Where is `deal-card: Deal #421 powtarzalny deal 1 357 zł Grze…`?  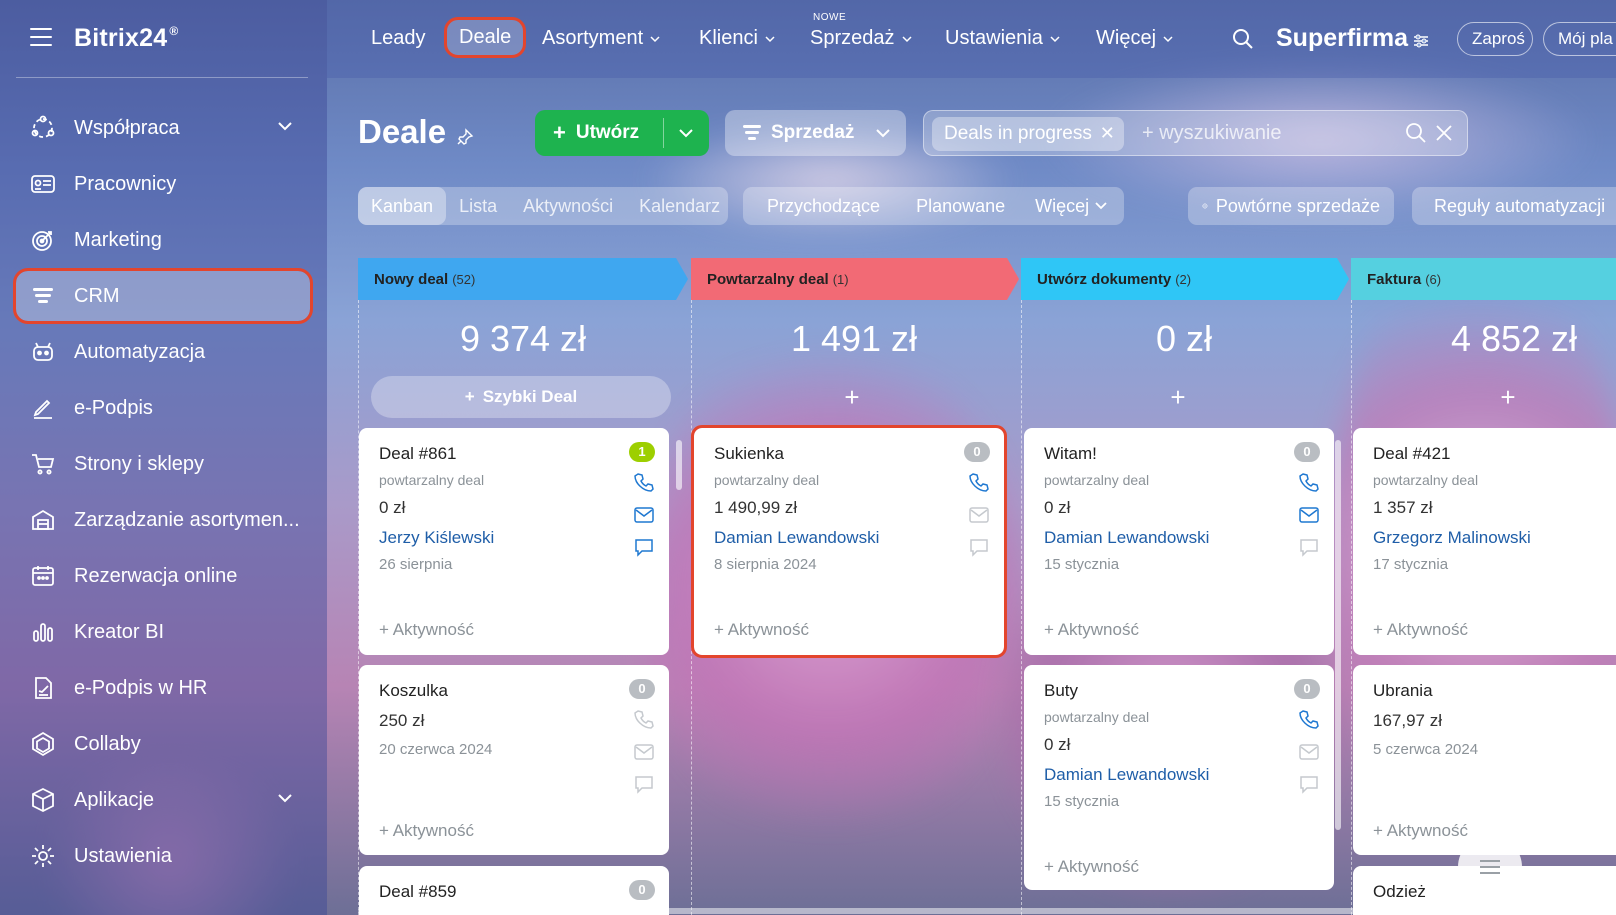
deal-card: Deal #421 powtarzalny deal 1 357 zł Grze… is located at coordinates (1484, 541).